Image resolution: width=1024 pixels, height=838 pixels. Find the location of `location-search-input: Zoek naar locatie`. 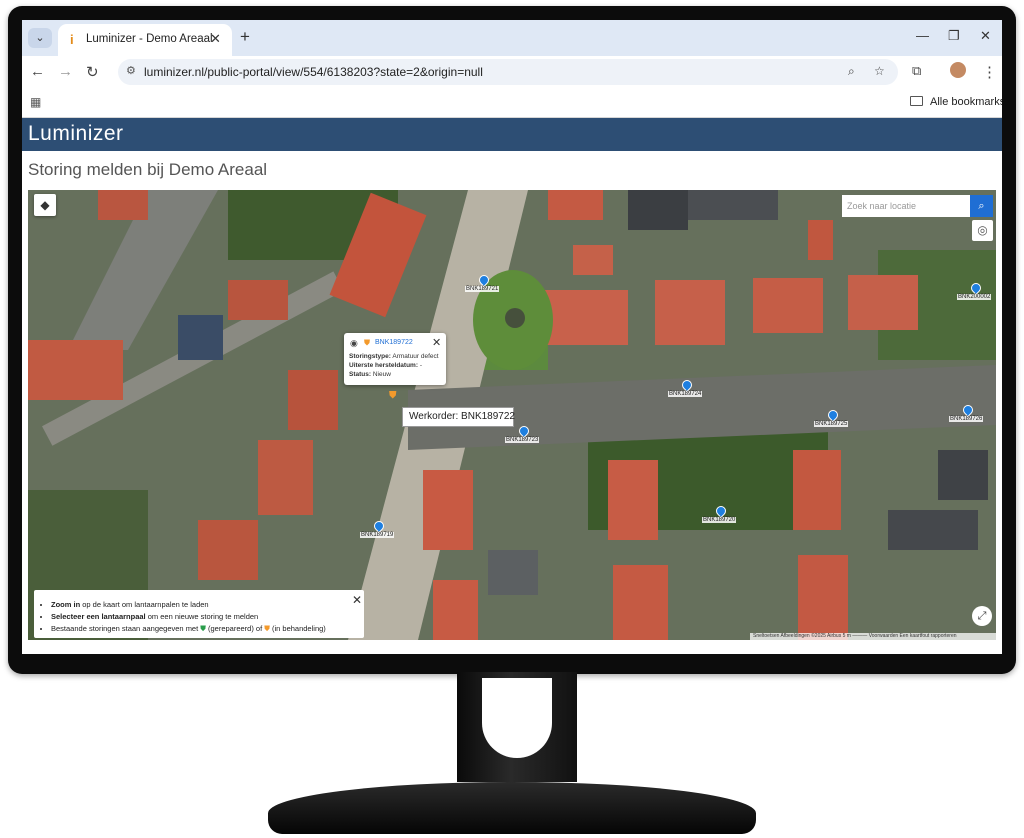

location-search-input: Zoek naar locatie is located at coordinates (906, 206).